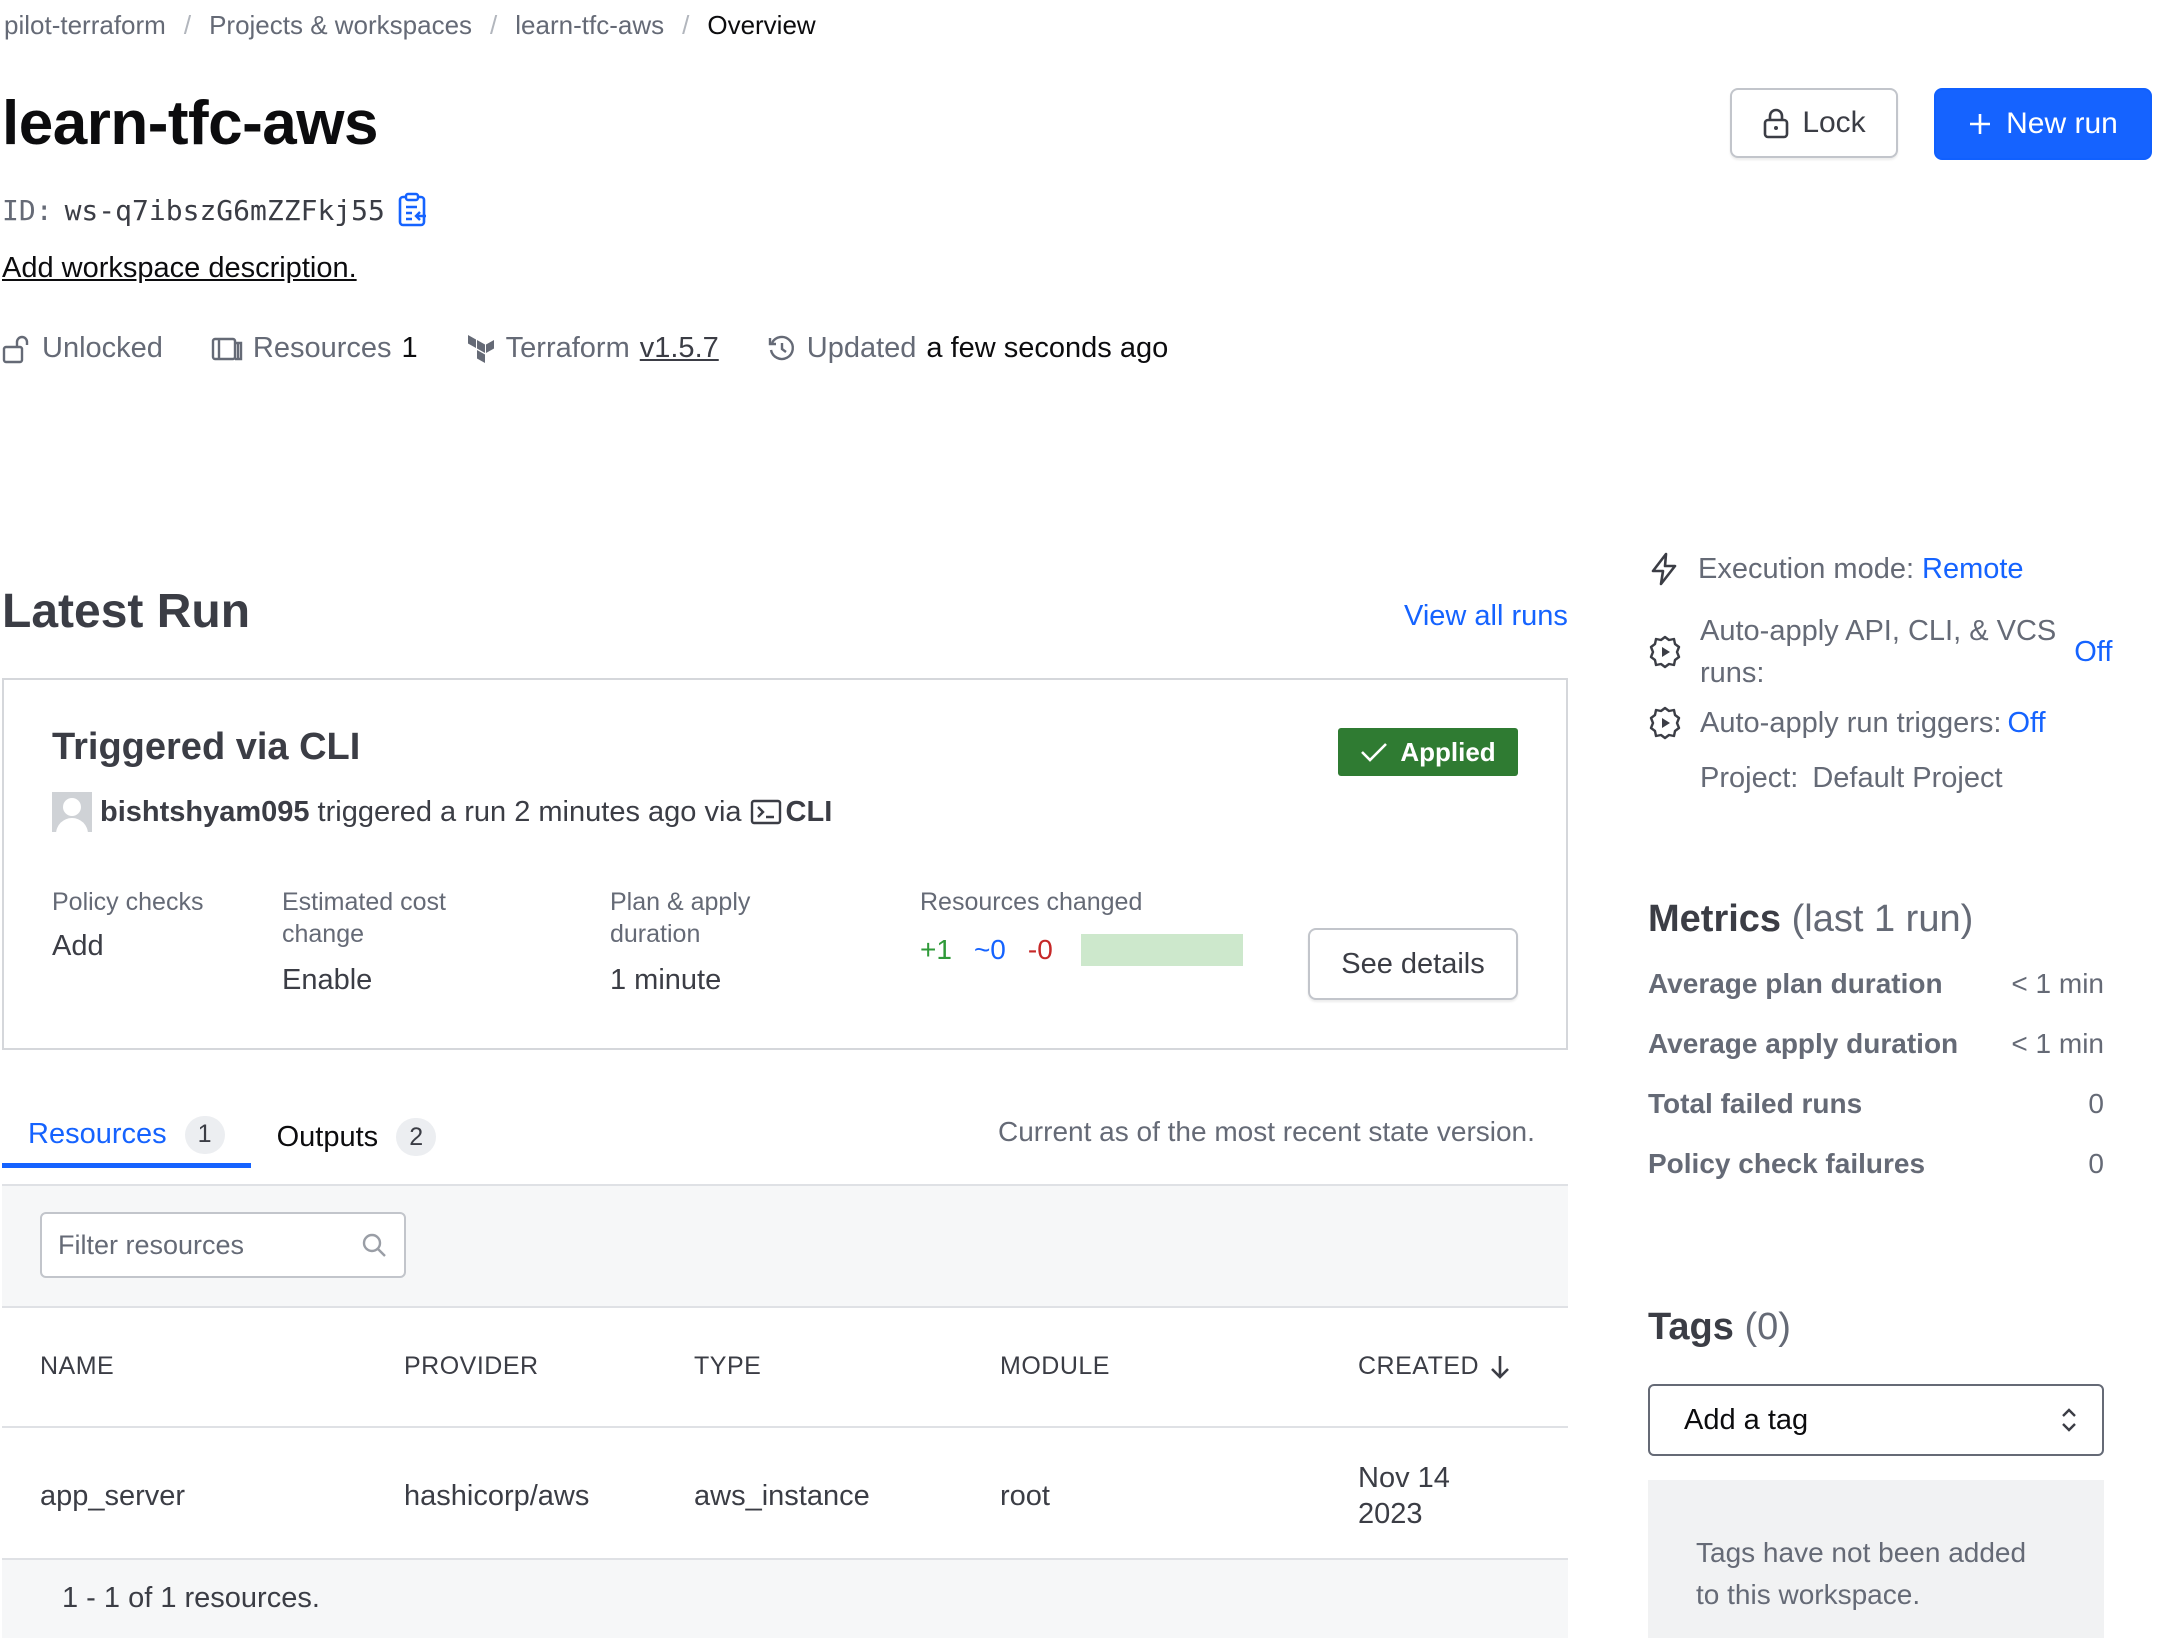 The height and width of the screenshot is (1638, 2172). Describe the element at coordinates (1413, 964) in the screenshot. I see `see-details-button: See details` at that location.